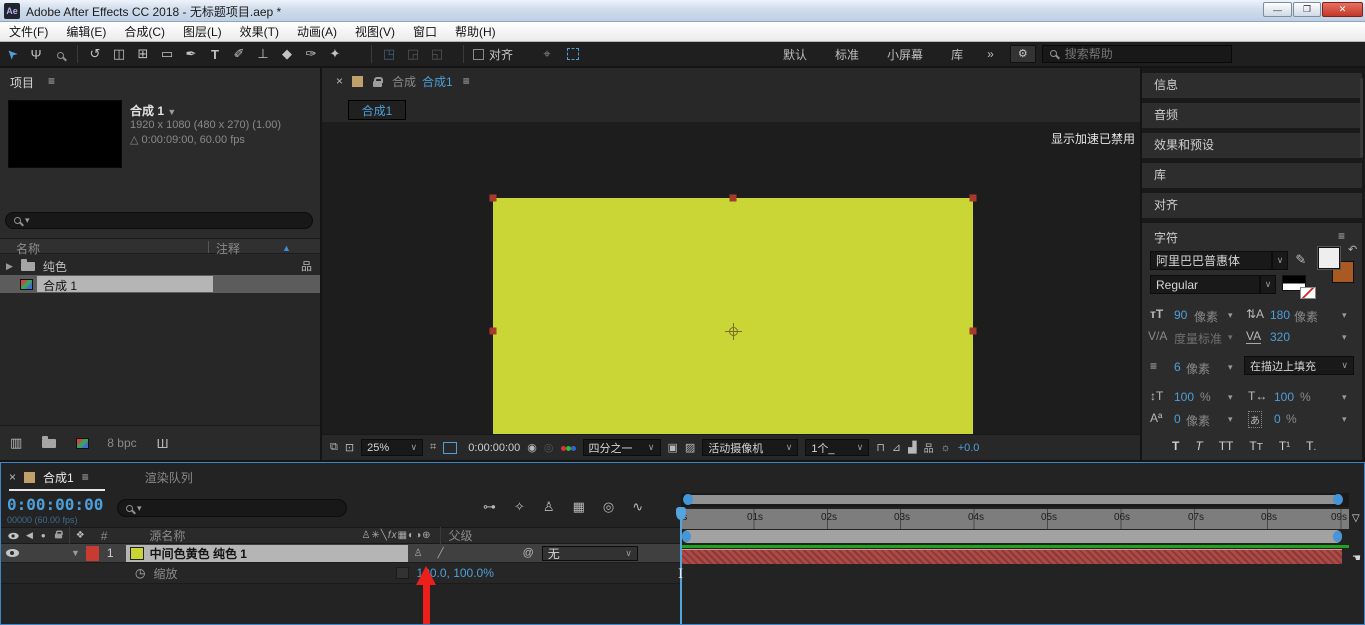 Image resolution: width=1365 pixels, height=625 pixels. What do you see at coordinates (1307, 9) in the screenshot?
I see `restore-button: ❐` at bounding box center [1307, 9].